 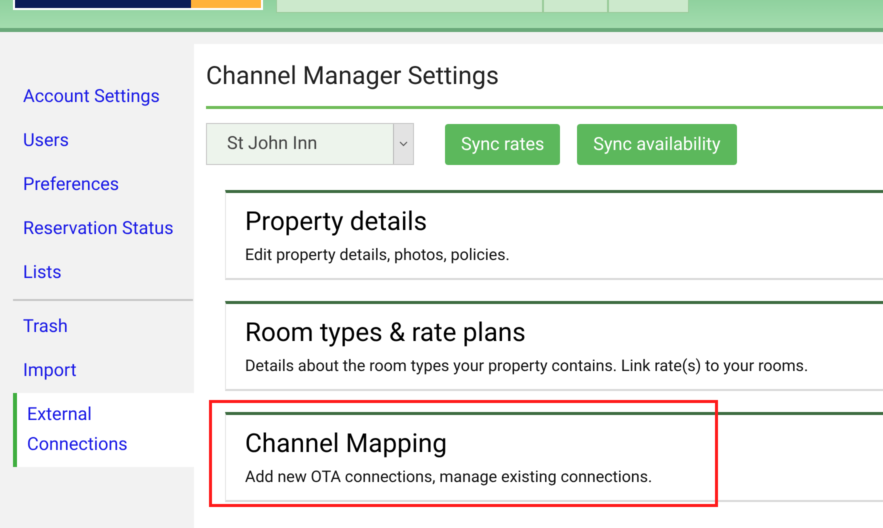 What do you see at coordinates (554, 235) in the screenshot?
I see `section-card: Property details Edit property details, photos, policies.` at bounding box center [554, 235].